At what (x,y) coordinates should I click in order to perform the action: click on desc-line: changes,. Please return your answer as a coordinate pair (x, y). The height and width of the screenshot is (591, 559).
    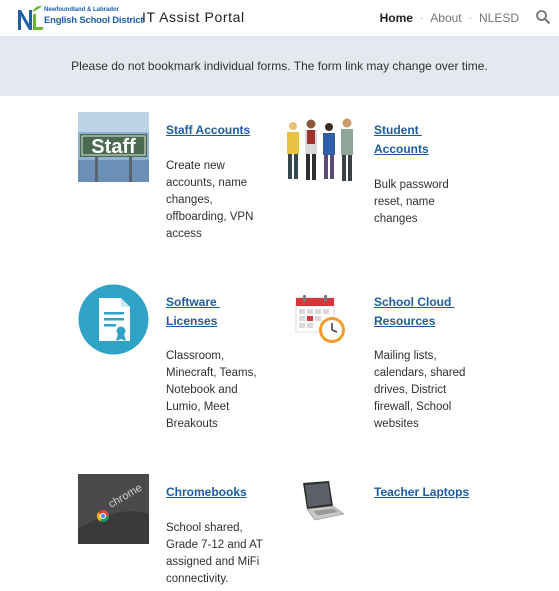
    Looking at the image, I should click on (189, 200).